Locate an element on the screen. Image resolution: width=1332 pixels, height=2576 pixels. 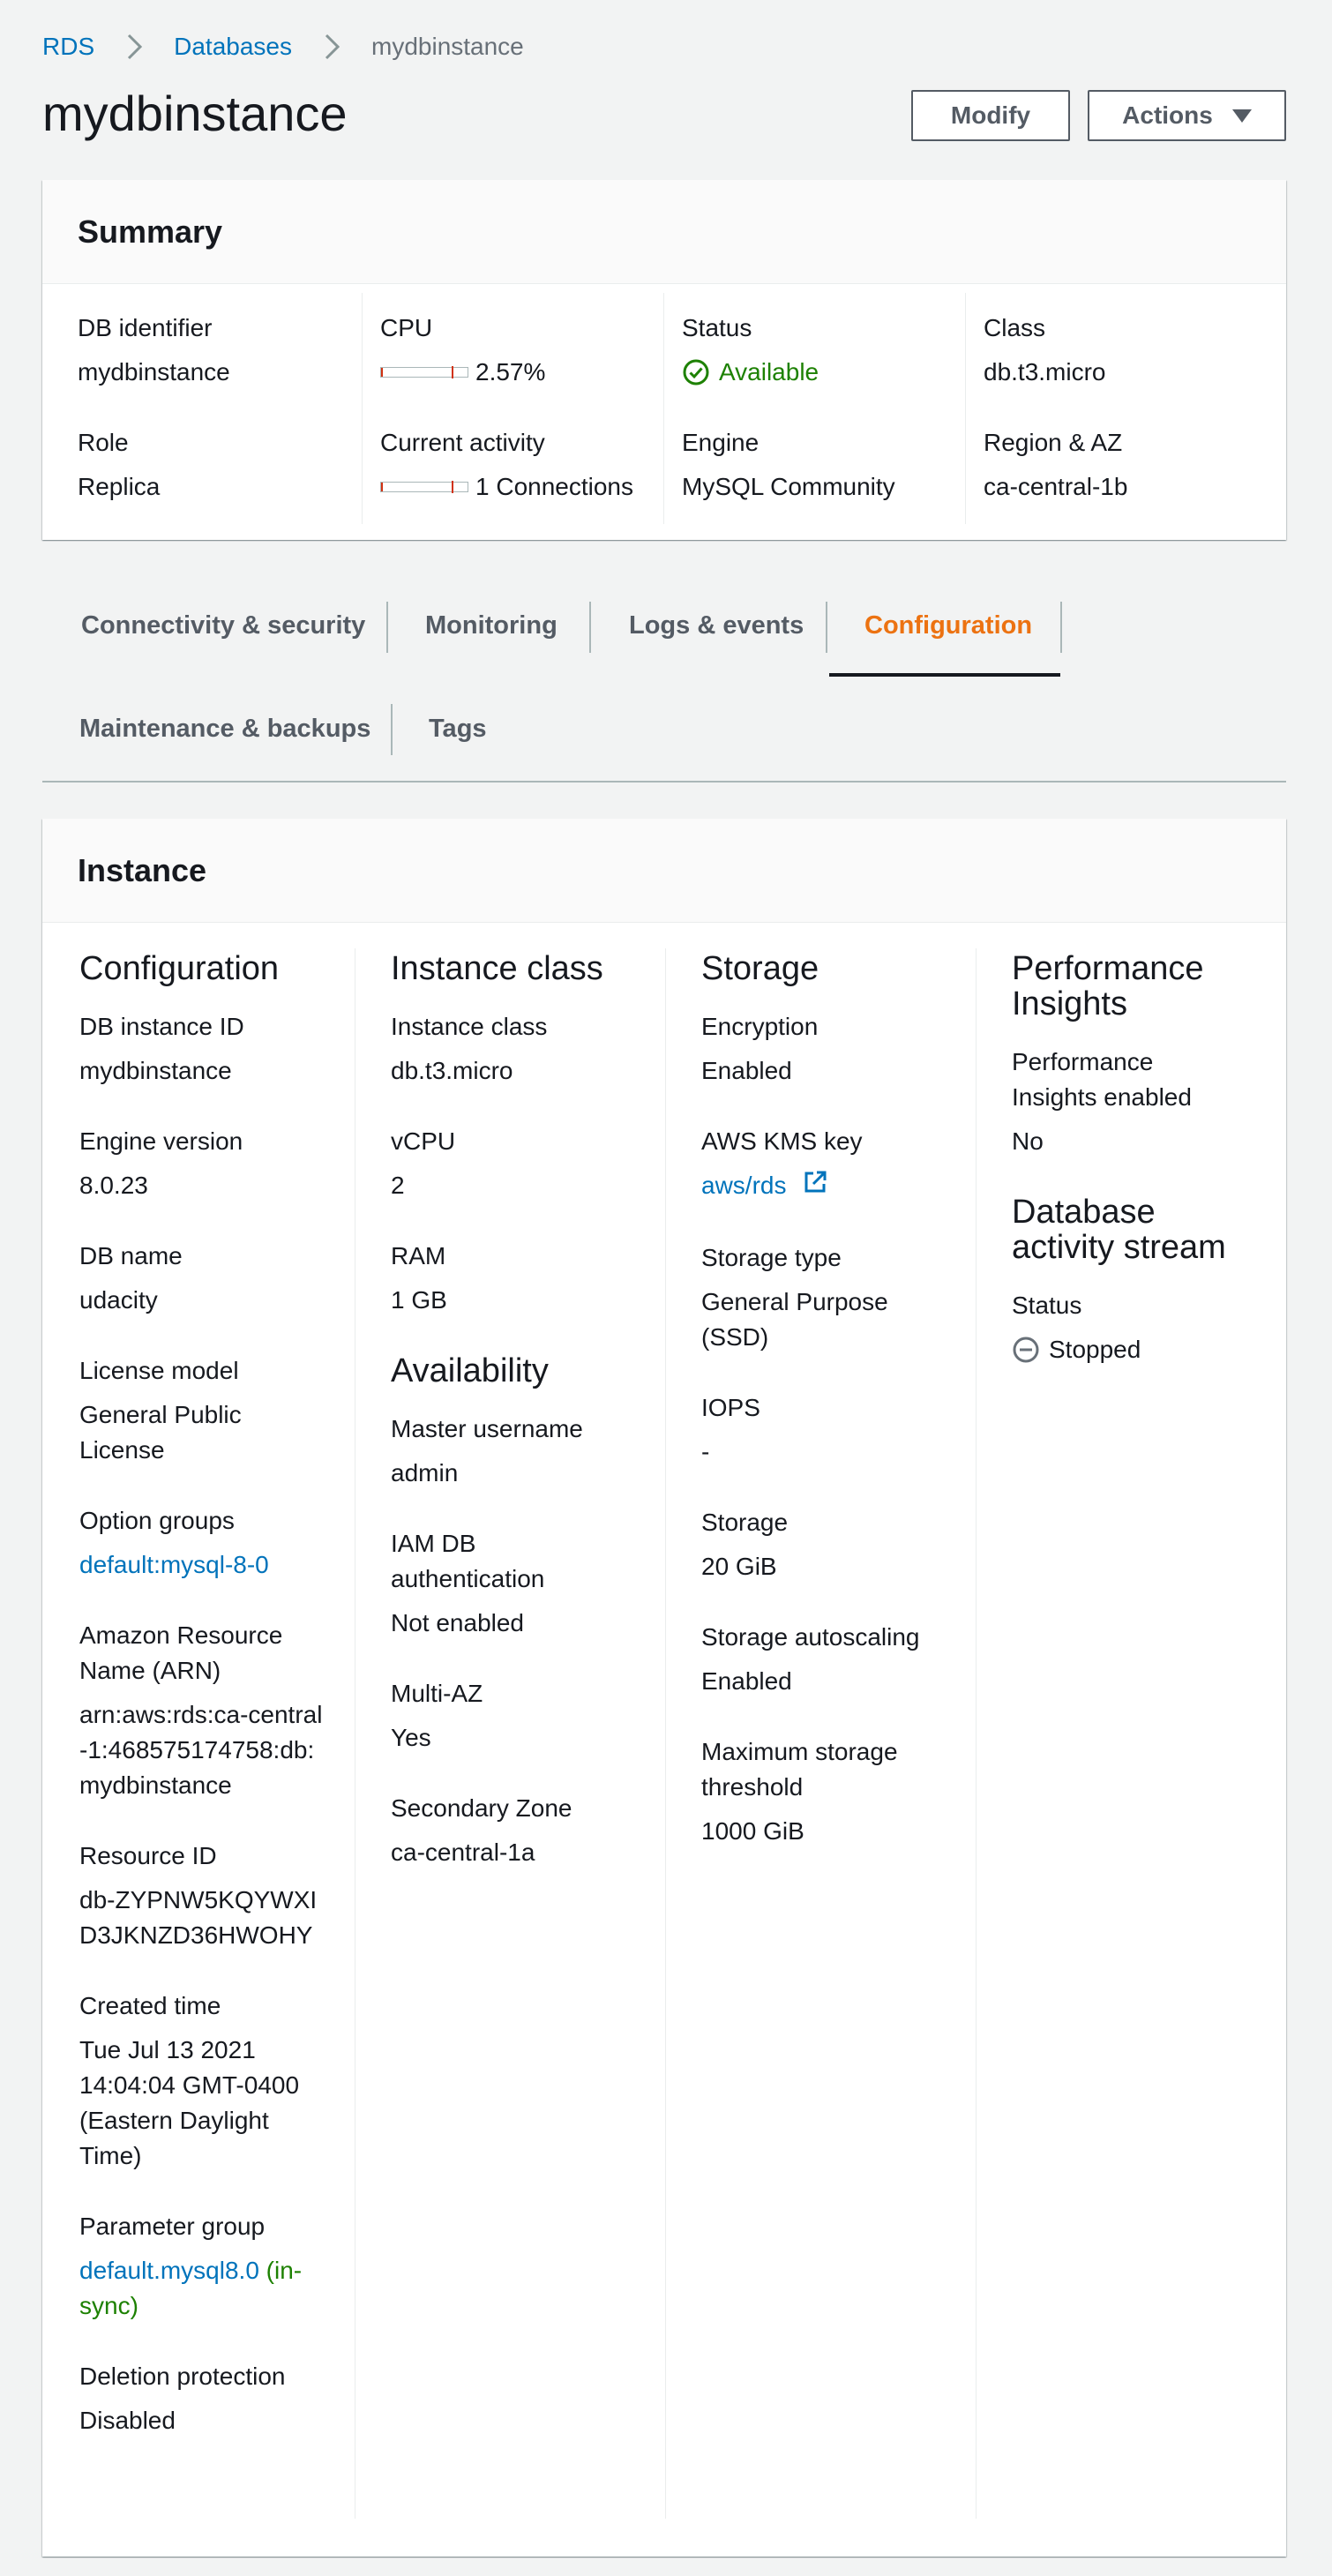
tab-maintenance-backups: Maintenance & backups is located at coordinates (225, 730).